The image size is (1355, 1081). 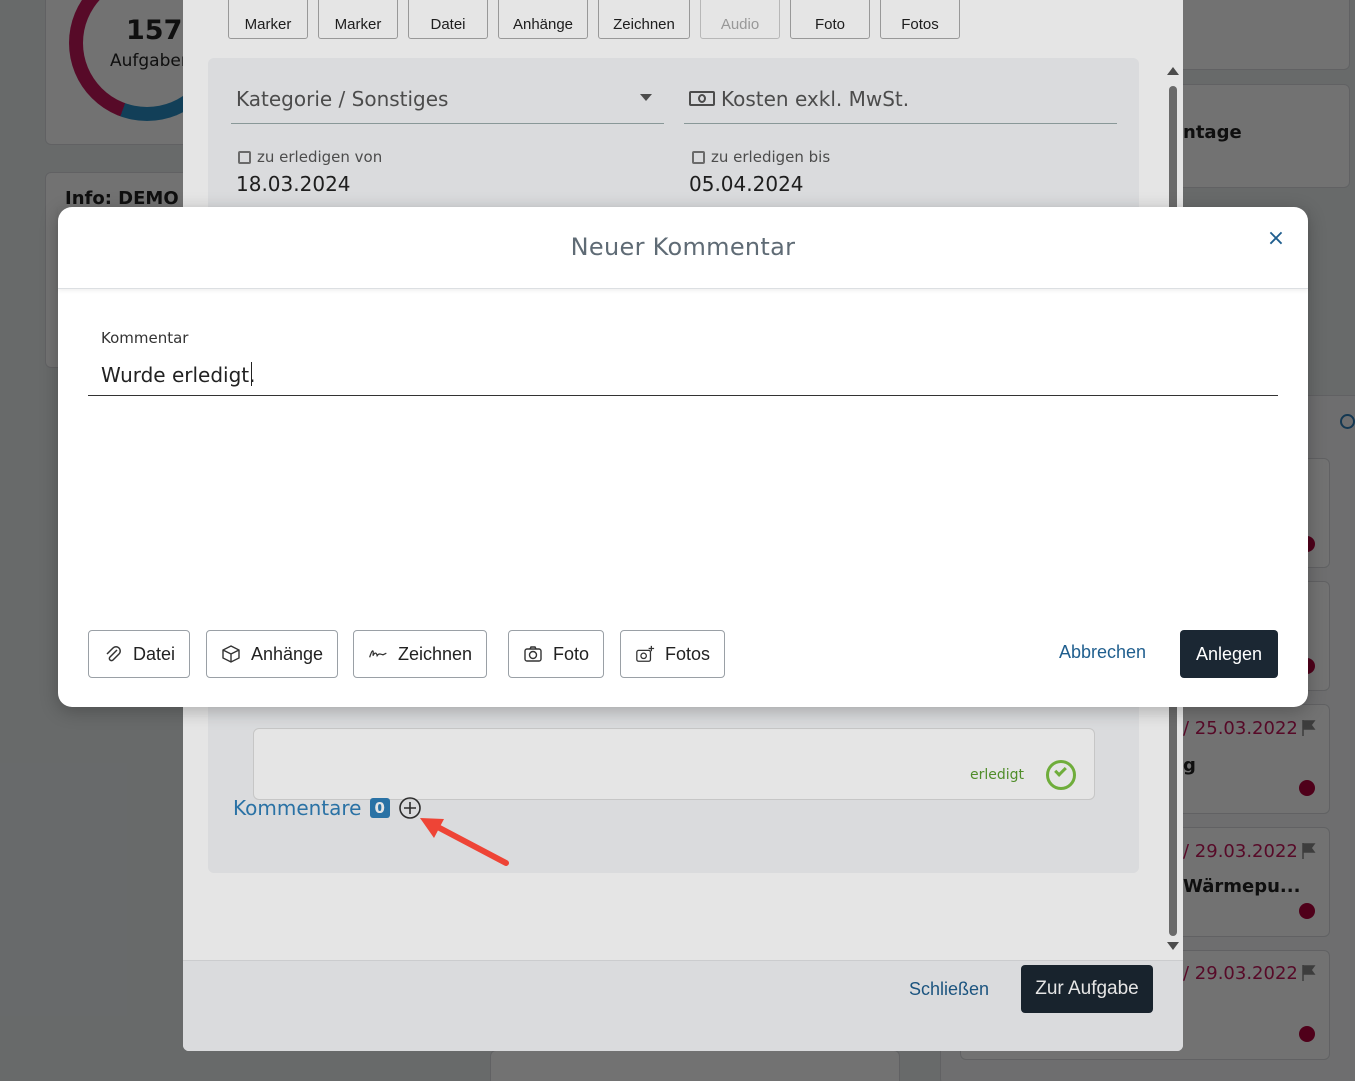 What do you see at coordinates (683, 375) in the screenshot?
I see `comment-input` at bounding box center [683, 375].